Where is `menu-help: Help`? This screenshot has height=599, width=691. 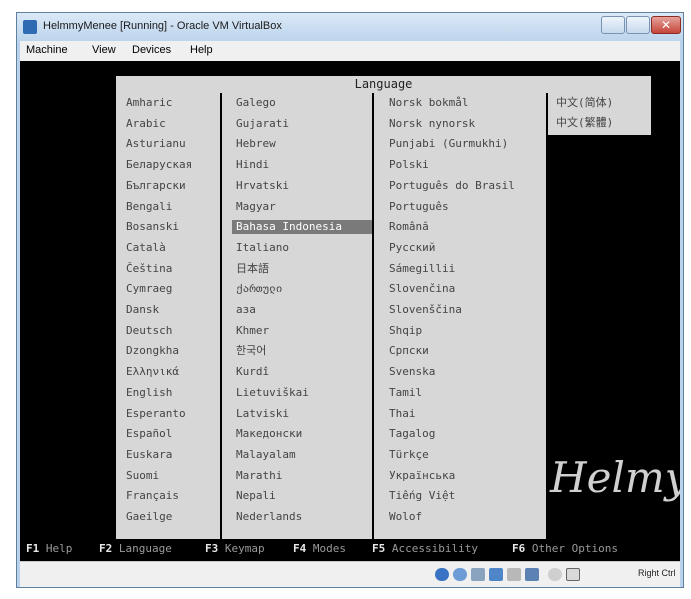 menu-help: Help is located at coordinates (201, 50).